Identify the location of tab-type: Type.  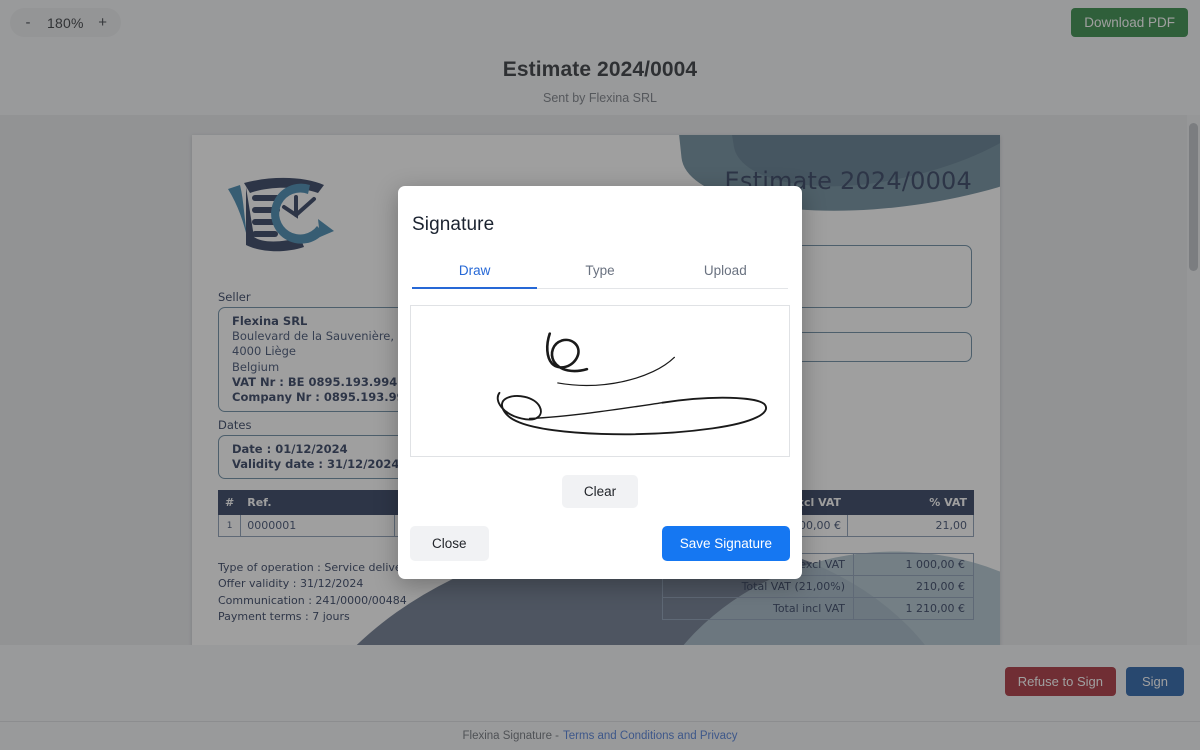
(599, 272).